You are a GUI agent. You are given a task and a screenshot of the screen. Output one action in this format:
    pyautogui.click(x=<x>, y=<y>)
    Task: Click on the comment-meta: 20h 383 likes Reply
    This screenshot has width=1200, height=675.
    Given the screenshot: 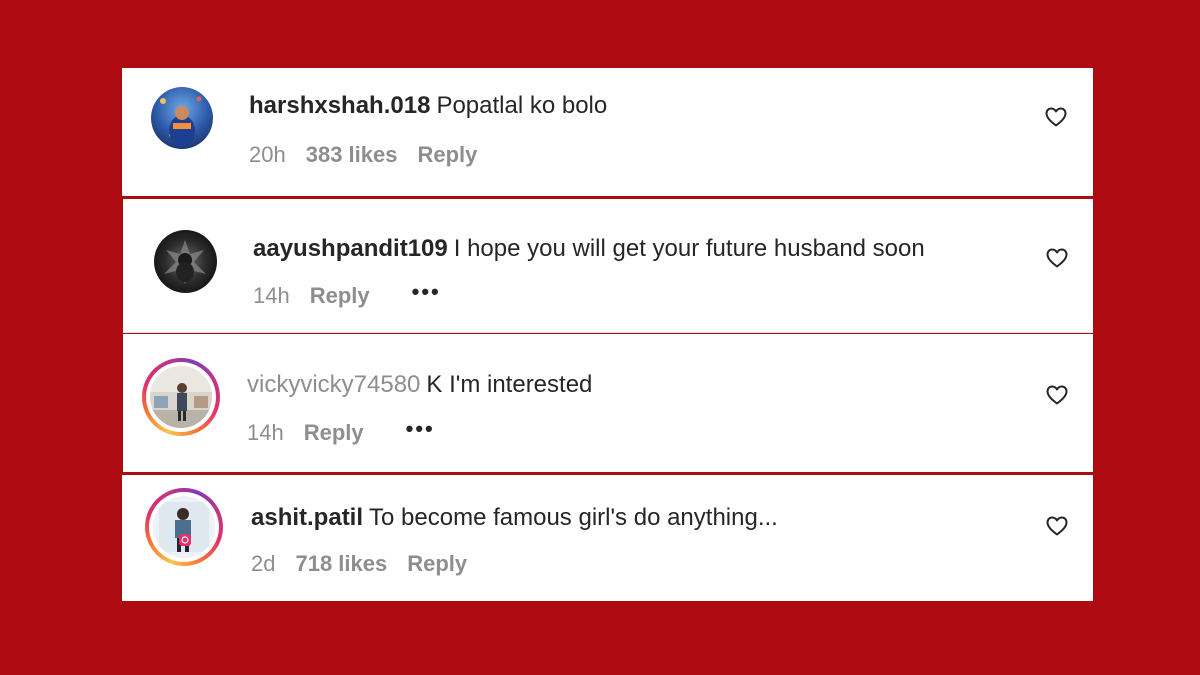 What is the action you would take?
    pyautogui.click(x=373, y=155)
    